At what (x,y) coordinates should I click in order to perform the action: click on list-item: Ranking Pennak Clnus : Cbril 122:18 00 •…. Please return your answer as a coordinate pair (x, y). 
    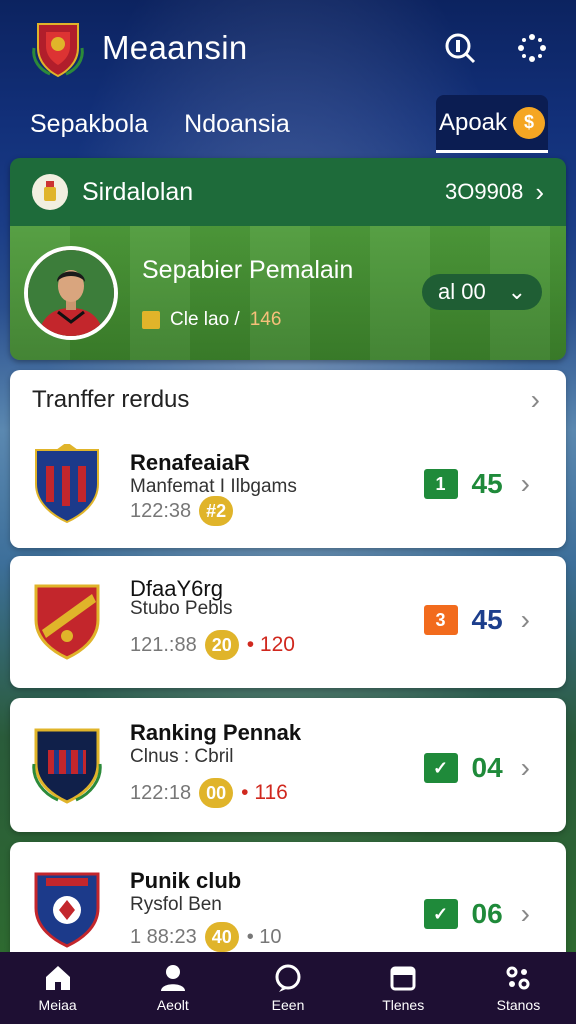
    Looking at the image, I should click on (288, 765).